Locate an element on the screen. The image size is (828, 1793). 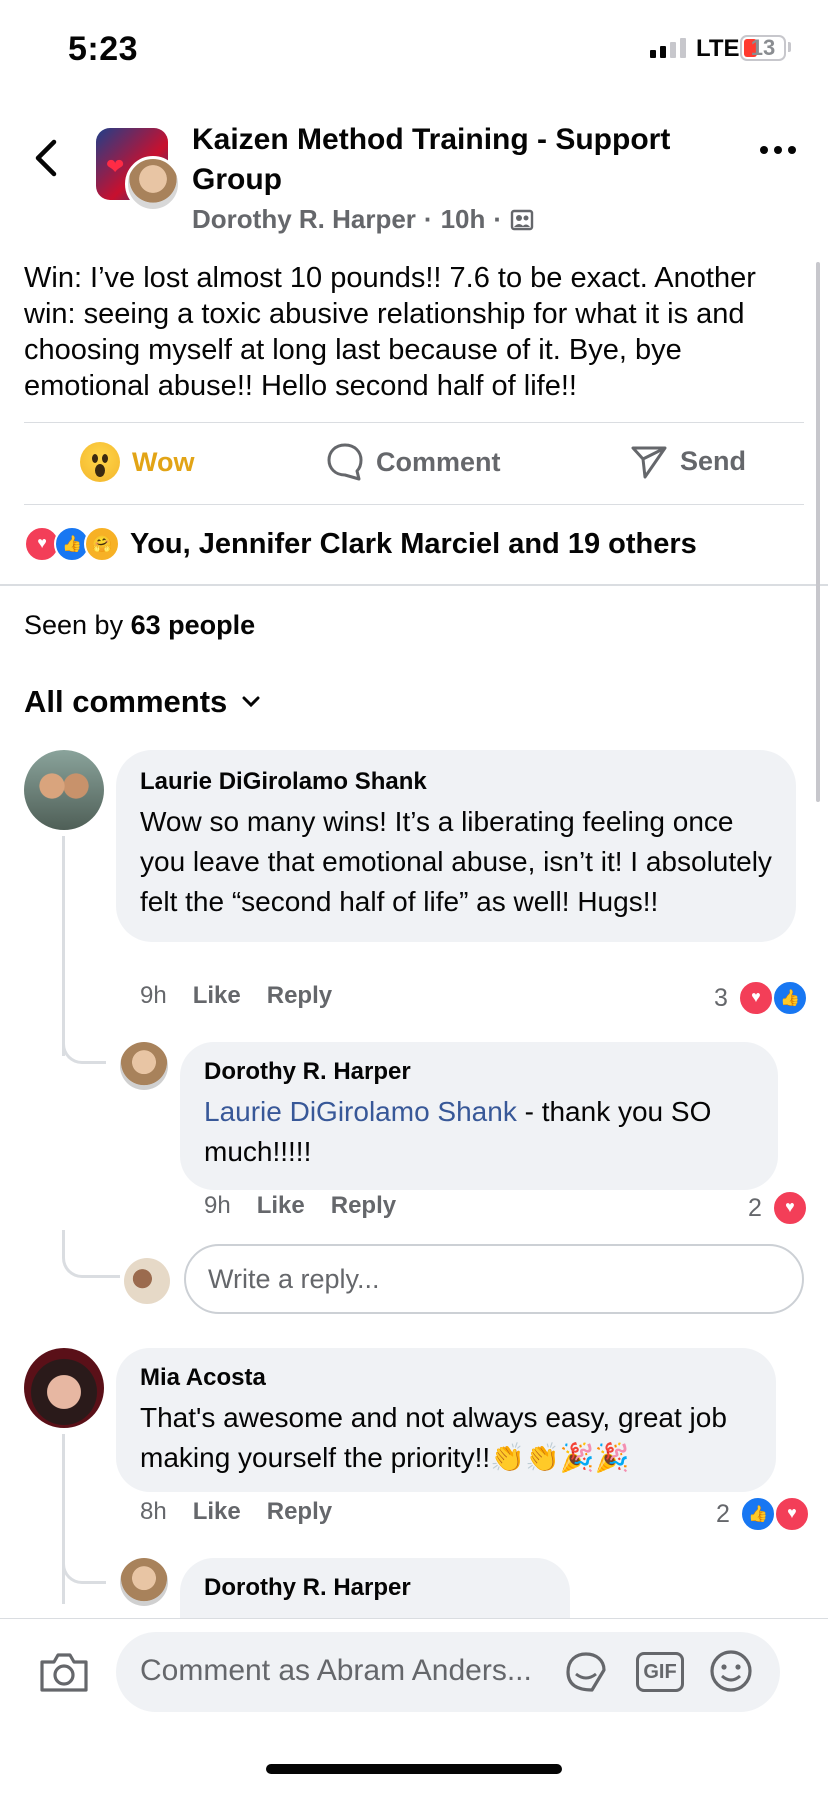
group-members-icon is located at coordinates (522, 219).